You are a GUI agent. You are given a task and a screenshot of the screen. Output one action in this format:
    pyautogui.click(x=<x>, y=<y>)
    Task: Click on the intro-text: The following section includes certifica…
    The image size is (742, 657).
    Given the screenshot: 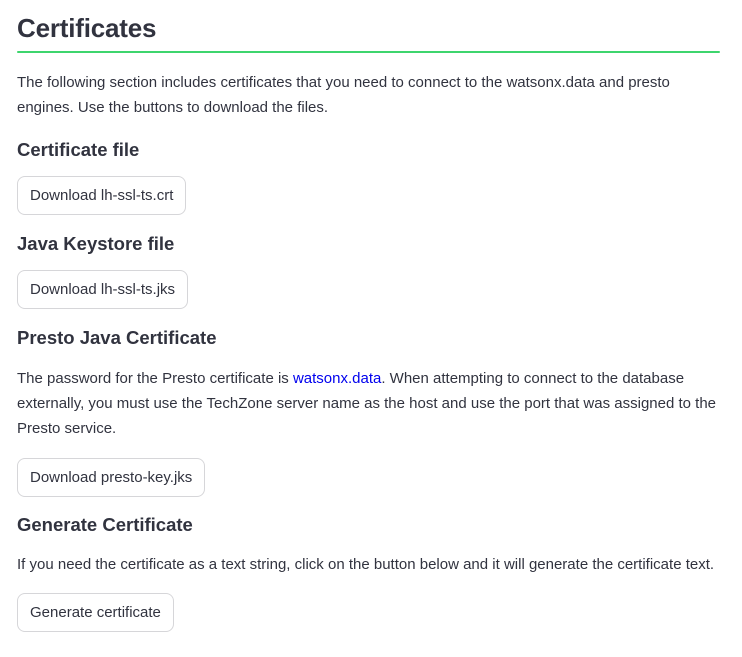 What is the action you would take?
    pyautogui.click(x=343, y=95)
    